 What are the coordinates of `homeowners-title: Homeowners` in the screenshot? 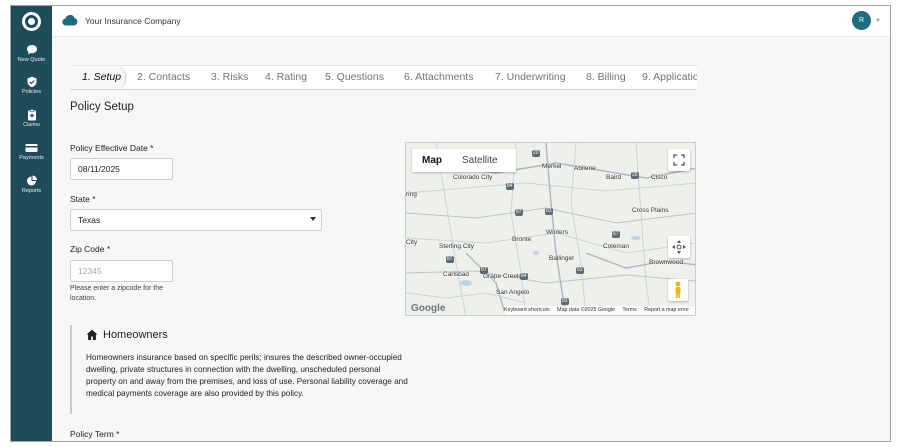 It's located at (135, 335).